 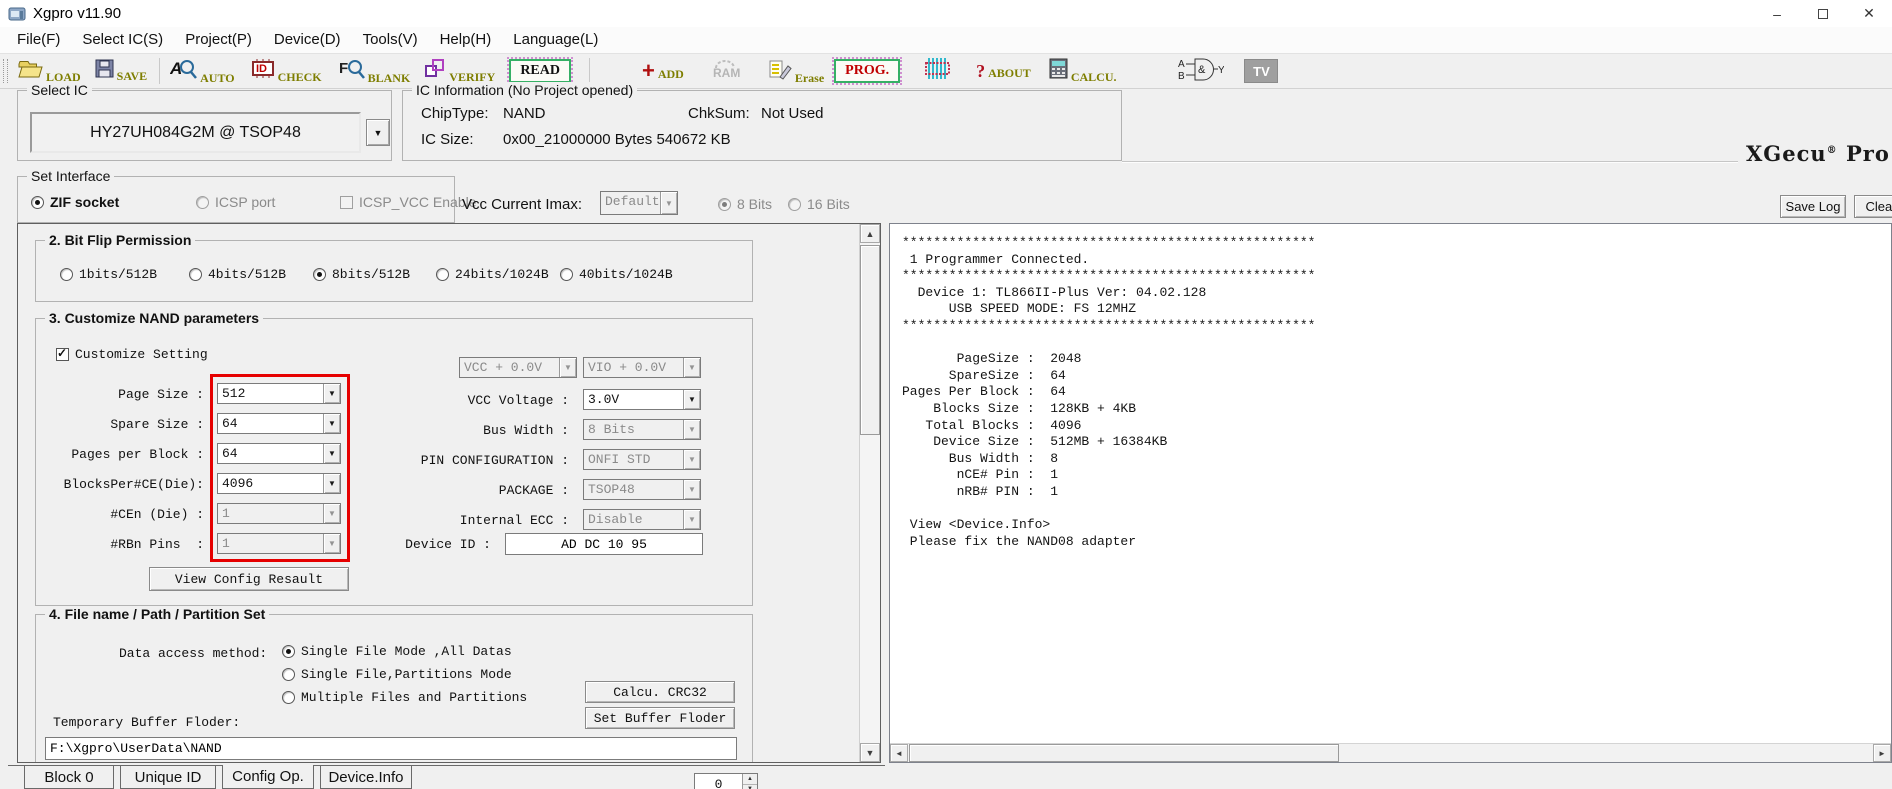 What do you see at coordinates (374, 71) in the screenshot?
I see `blank-check-button: F BLANK` at bounding box center [374, 71].